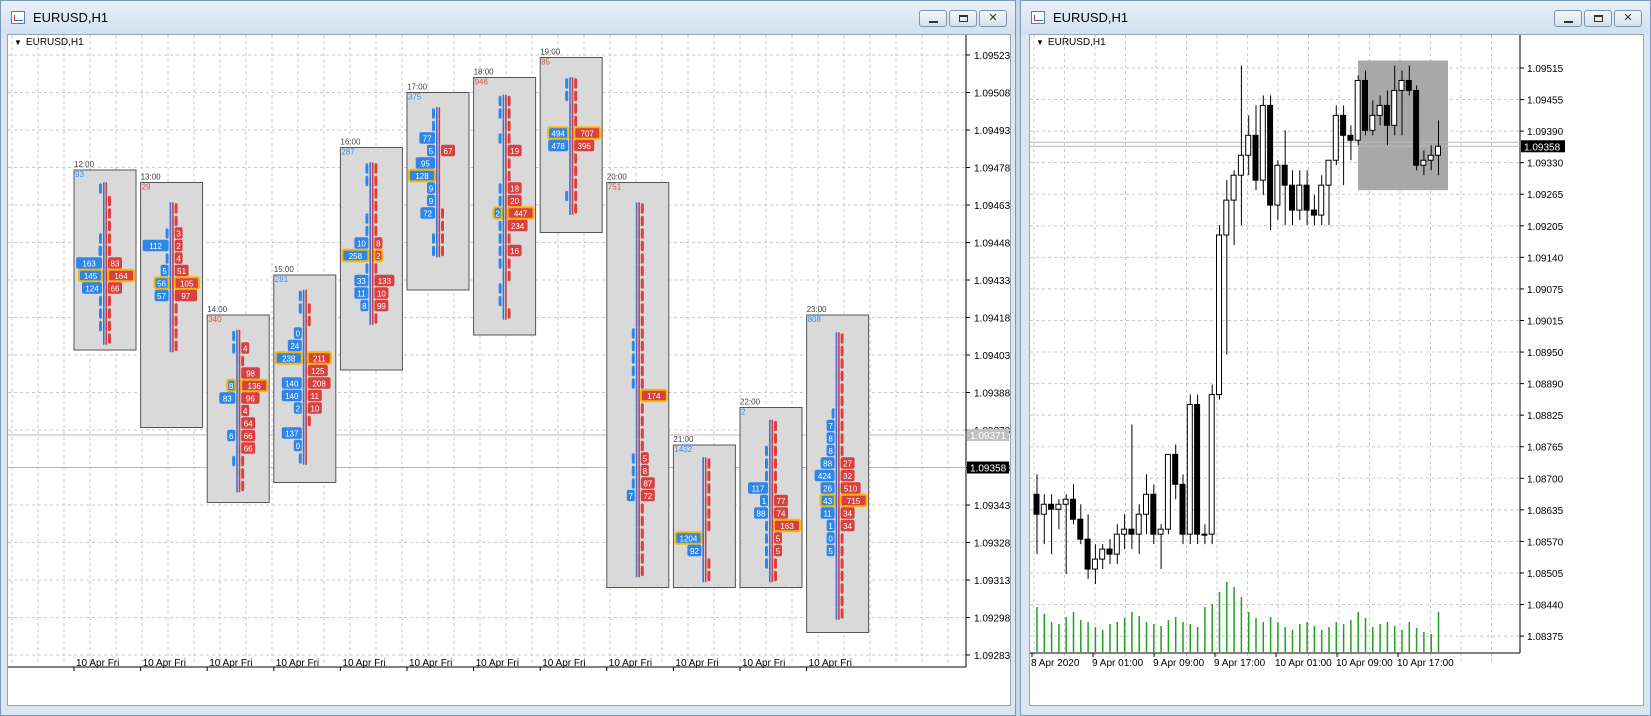  What do you see at coordinates (121, 276) in the screenshot?
I see `ask-volume-label: 164` at bounding box center [121, 276].